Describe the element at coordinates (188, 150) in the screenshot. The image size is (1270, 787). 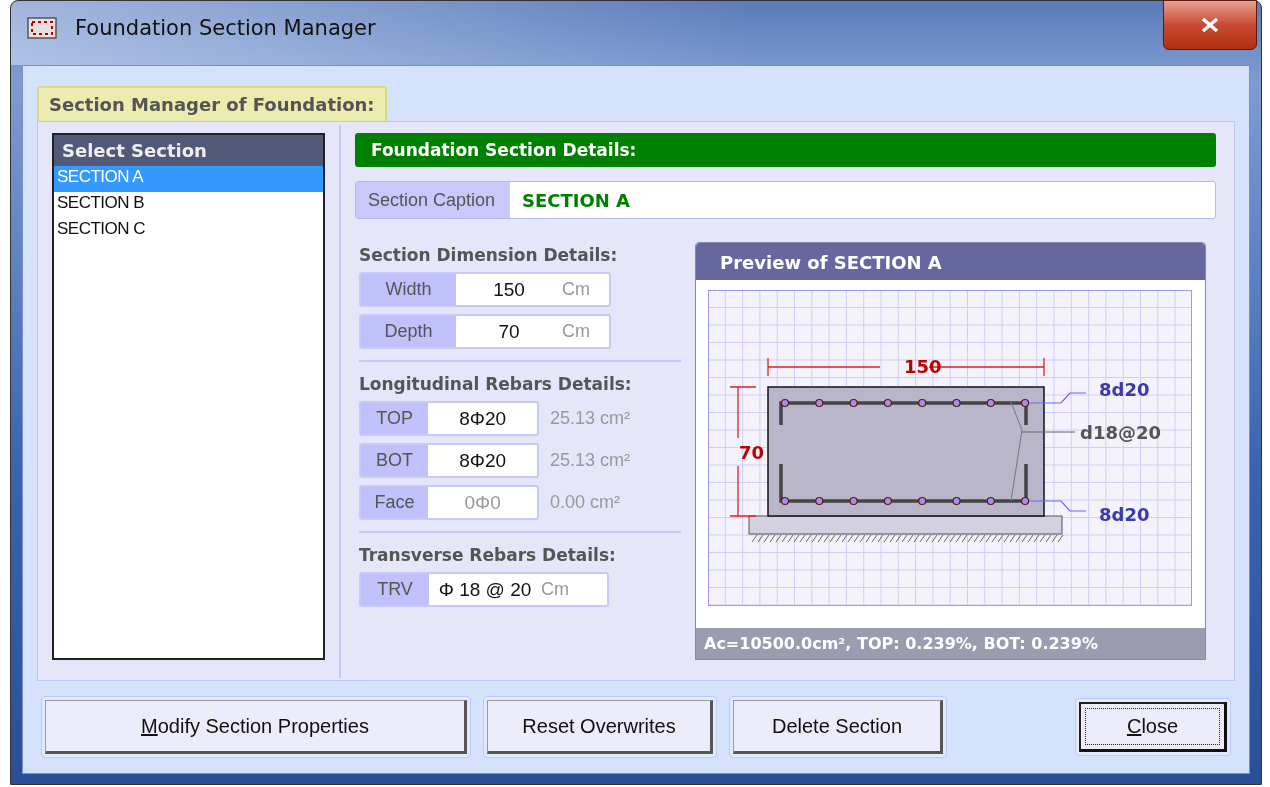
I see `list-header: Select Section` at that location.